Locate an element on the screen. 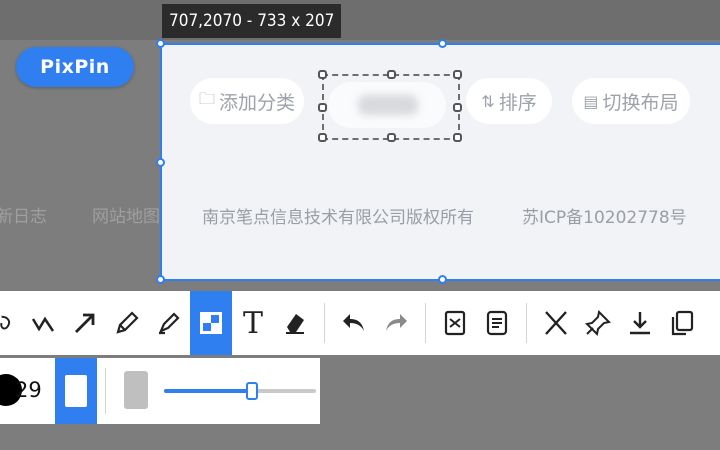  annotation-toolbar: T is located at coordinates (360, 323).